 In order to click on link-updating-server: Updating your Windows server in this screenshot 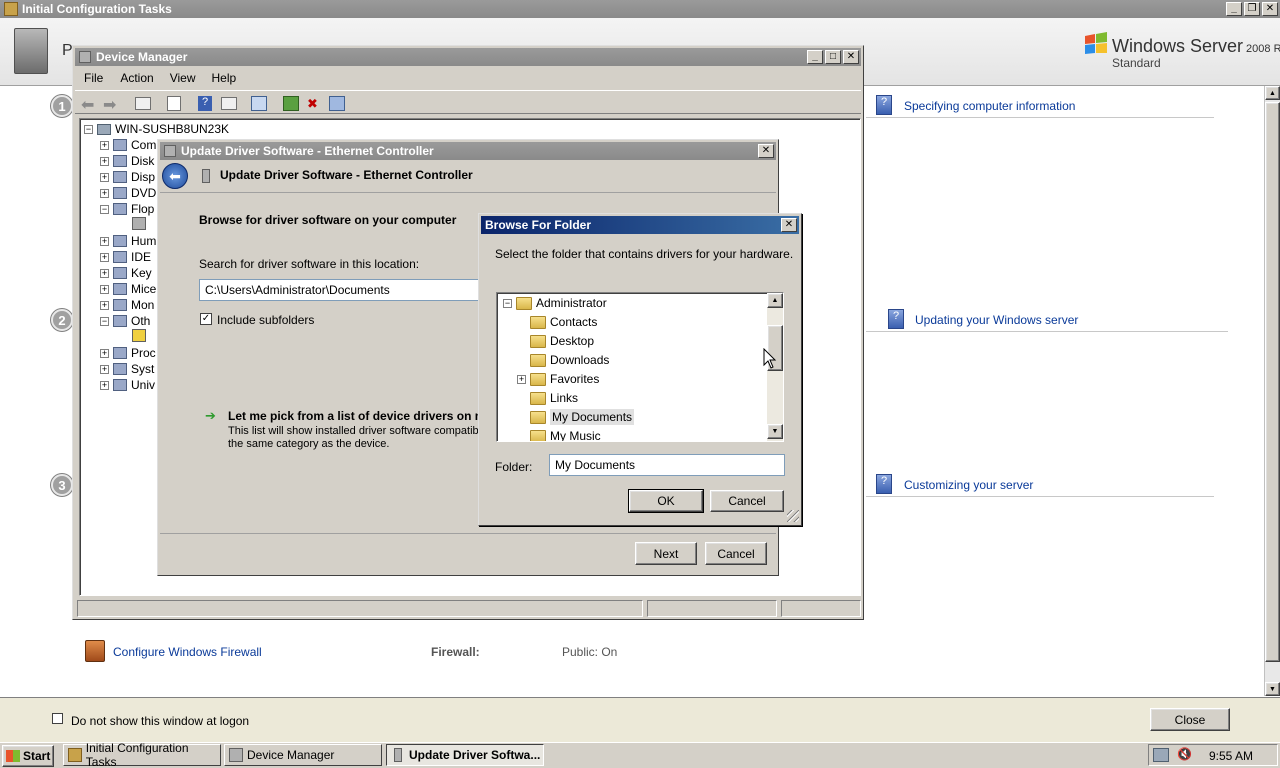, I will do `click(996, 320)`.